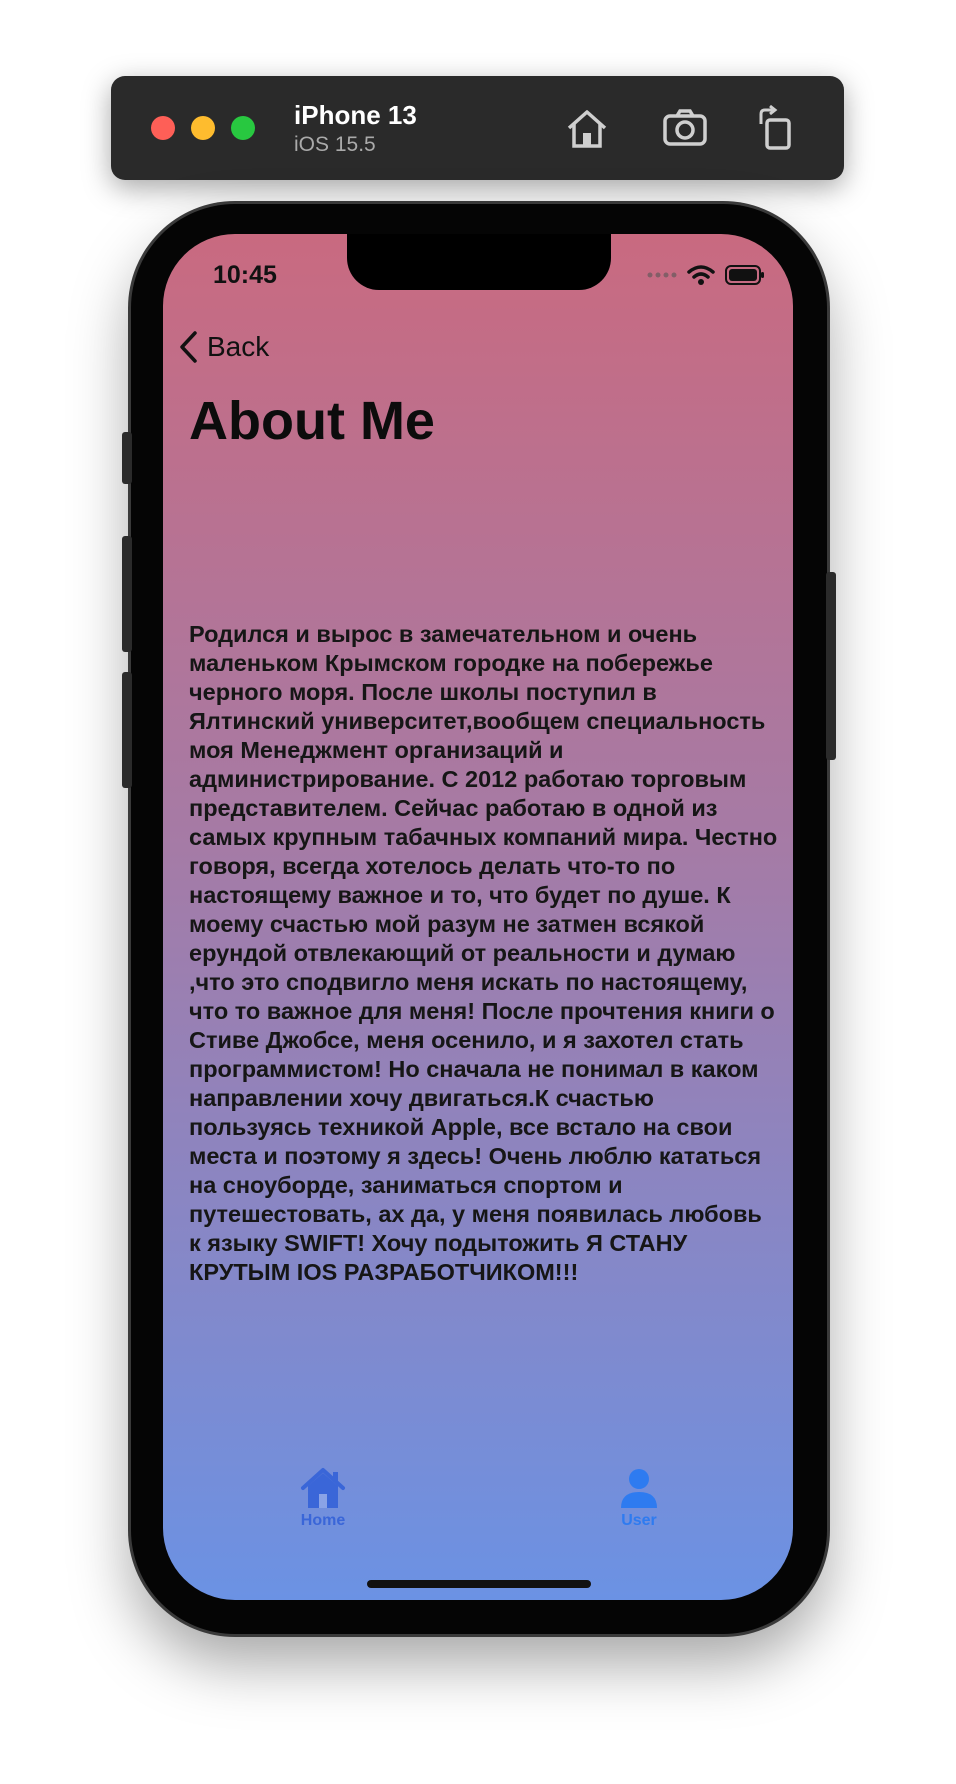 This screenshot has height=1784, width=956. I want to click on status-time: 10:45, so click(245, 275).